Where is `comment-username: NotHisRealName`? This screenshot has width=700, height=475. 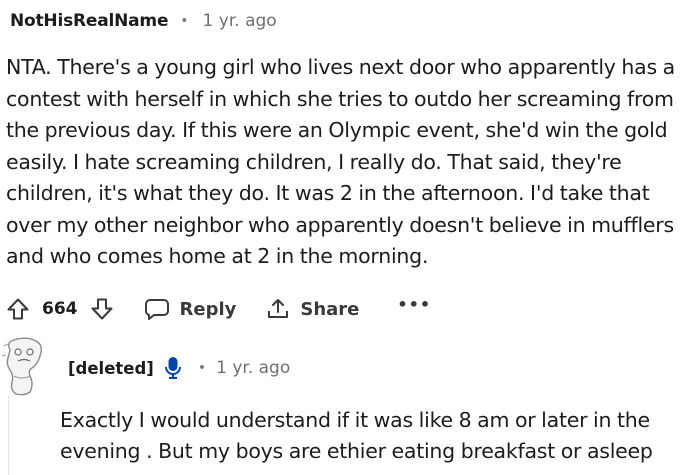 comment-username: NotHisRealName is located at coordinates (89, 21).